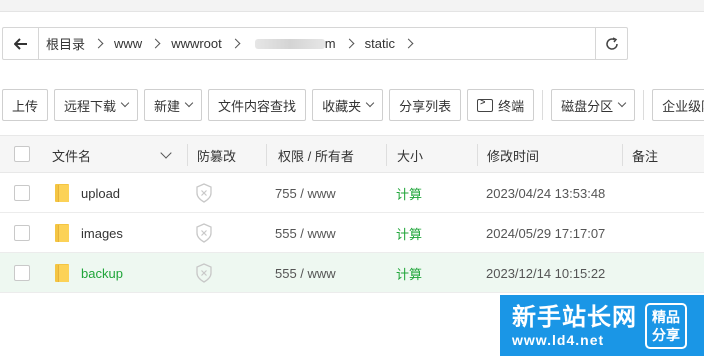  I want to click on favorites-label: 收藏夹, so click(342, 106).